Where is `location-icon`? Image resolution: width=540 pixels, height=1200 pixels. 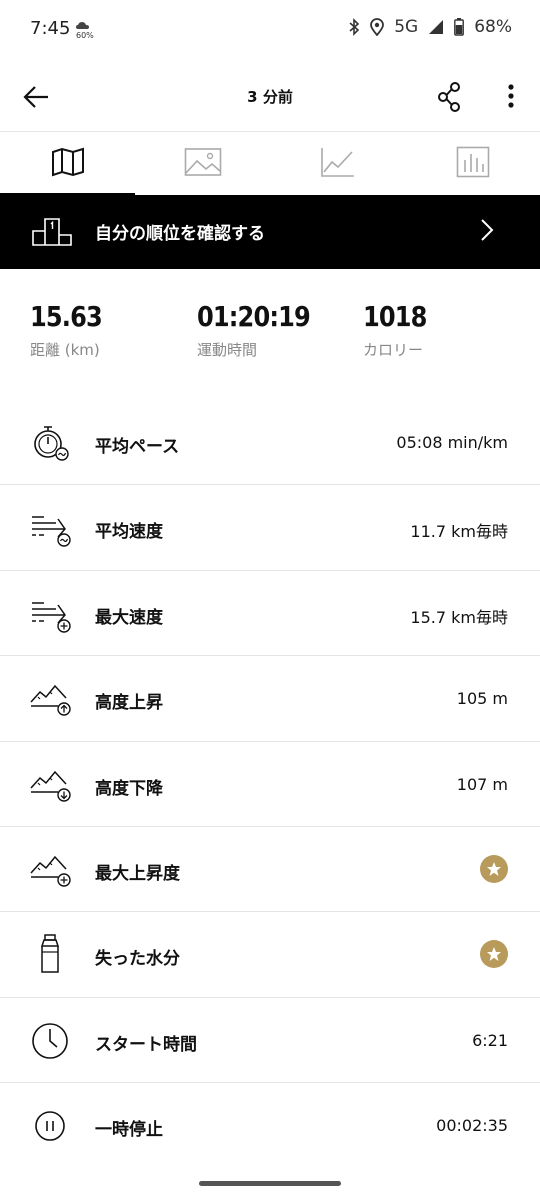
location-icon is located at coordinates (377, 27).